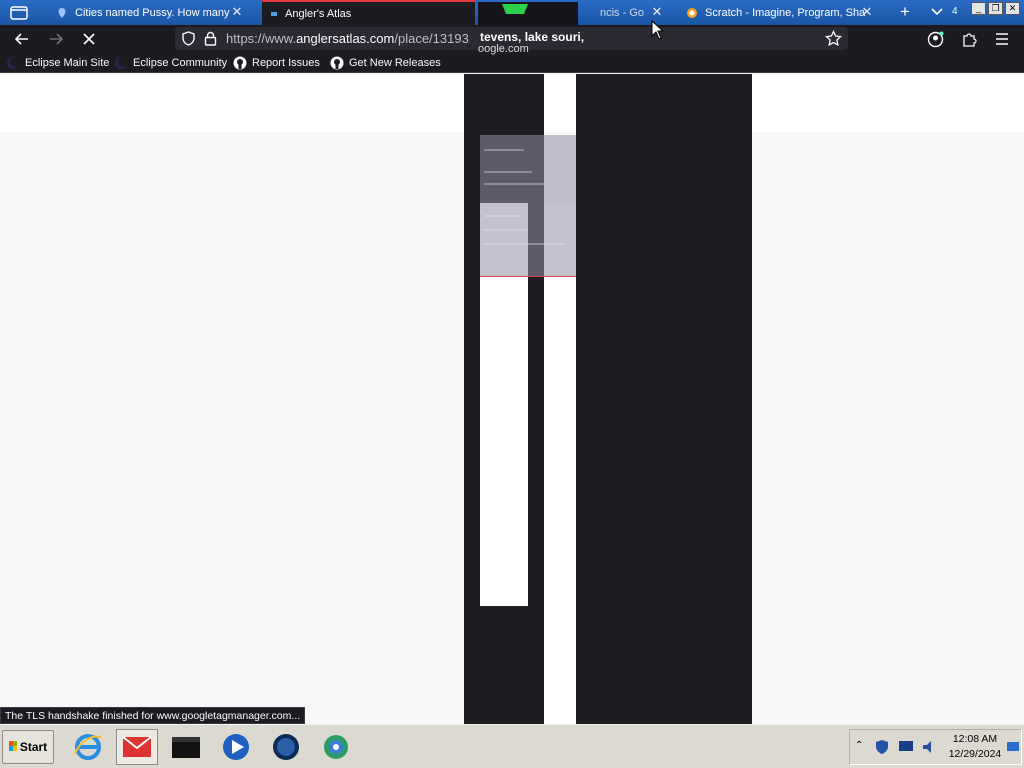  I want to click on network-icon, so click(336, 747).